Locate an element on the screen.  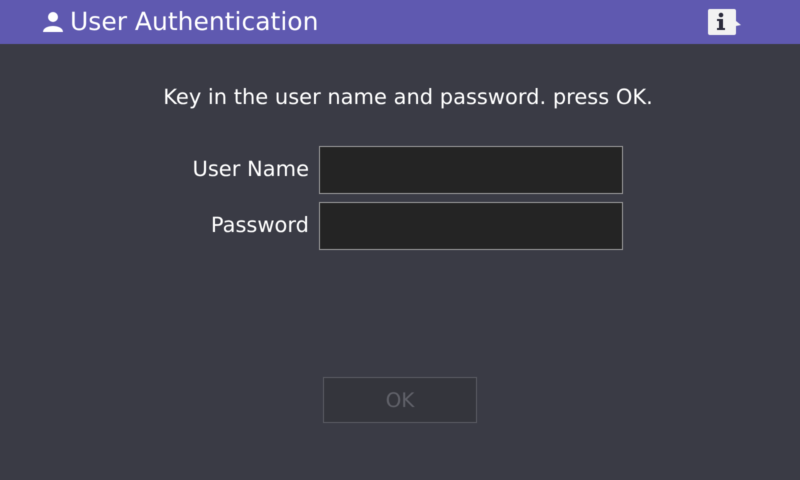
info-icon is located at coordinates (725, 22).